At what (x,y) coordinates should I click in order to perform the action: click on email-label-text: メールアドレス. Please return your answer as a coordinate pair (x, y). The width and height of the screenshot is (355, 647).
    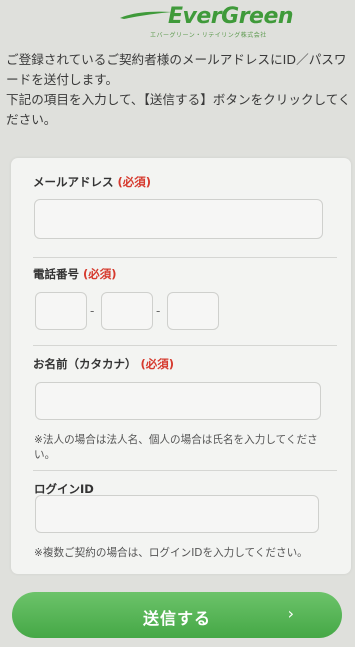
    Looking at the image, I should click on (73, 182).